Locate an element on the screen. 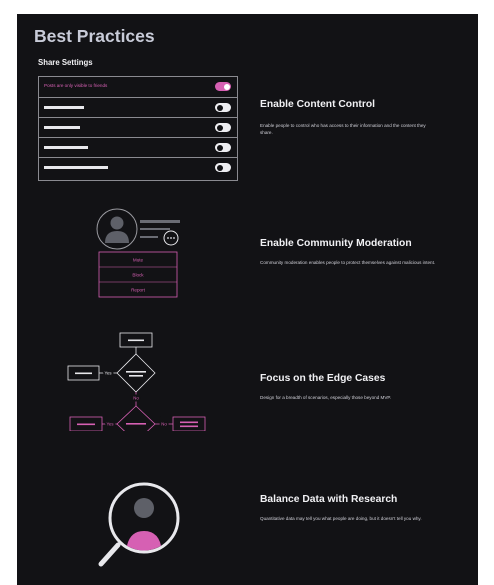 The width and height of the screenshot is (494, 585). person-head is located at coordinates (144, 508).